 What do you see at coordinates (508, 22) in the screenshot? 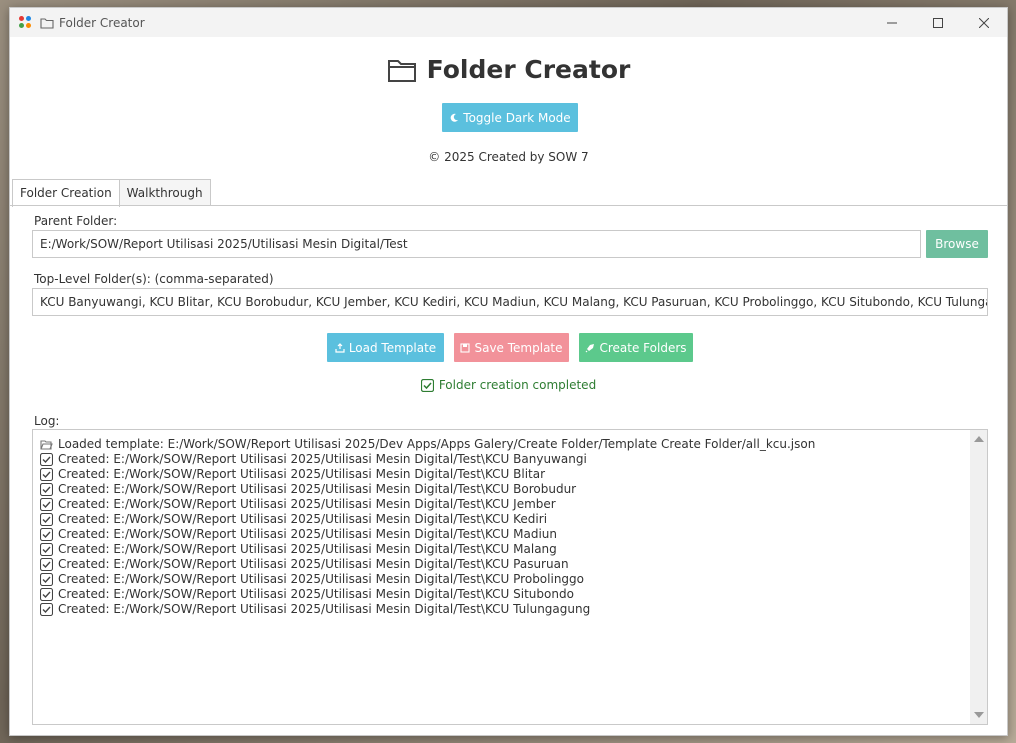
I see `title-bar: Folder Creator` at bounding box center [508, 22].